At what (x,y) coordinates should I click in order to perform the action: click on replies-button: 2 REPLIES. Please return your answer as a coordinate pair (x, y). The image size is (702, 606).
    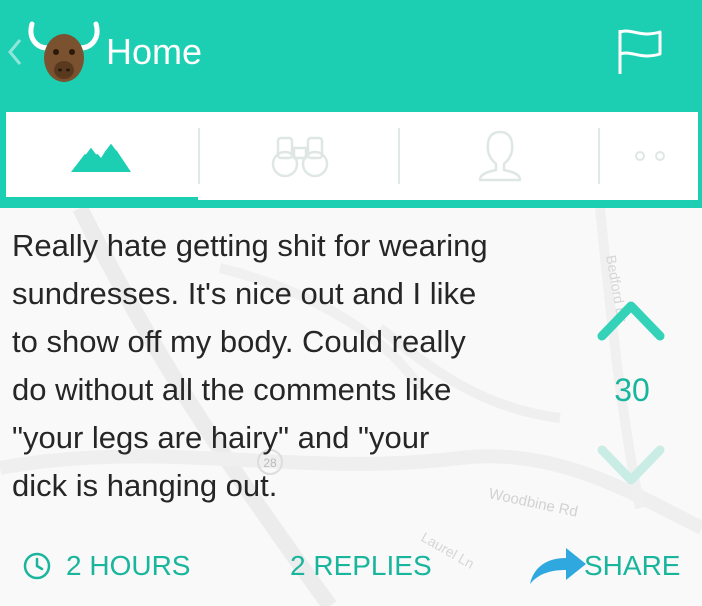
    Looking at the image, I should click on (361, 566).